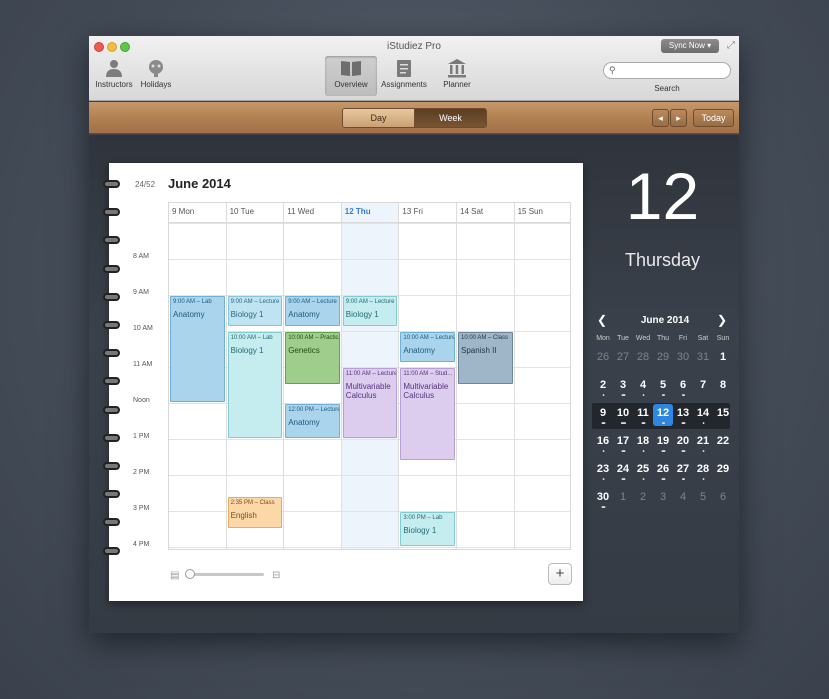 The width and height of the screenshot is (829, 699). I want to click on mini-calendar-day: 30, so click(683, 359).